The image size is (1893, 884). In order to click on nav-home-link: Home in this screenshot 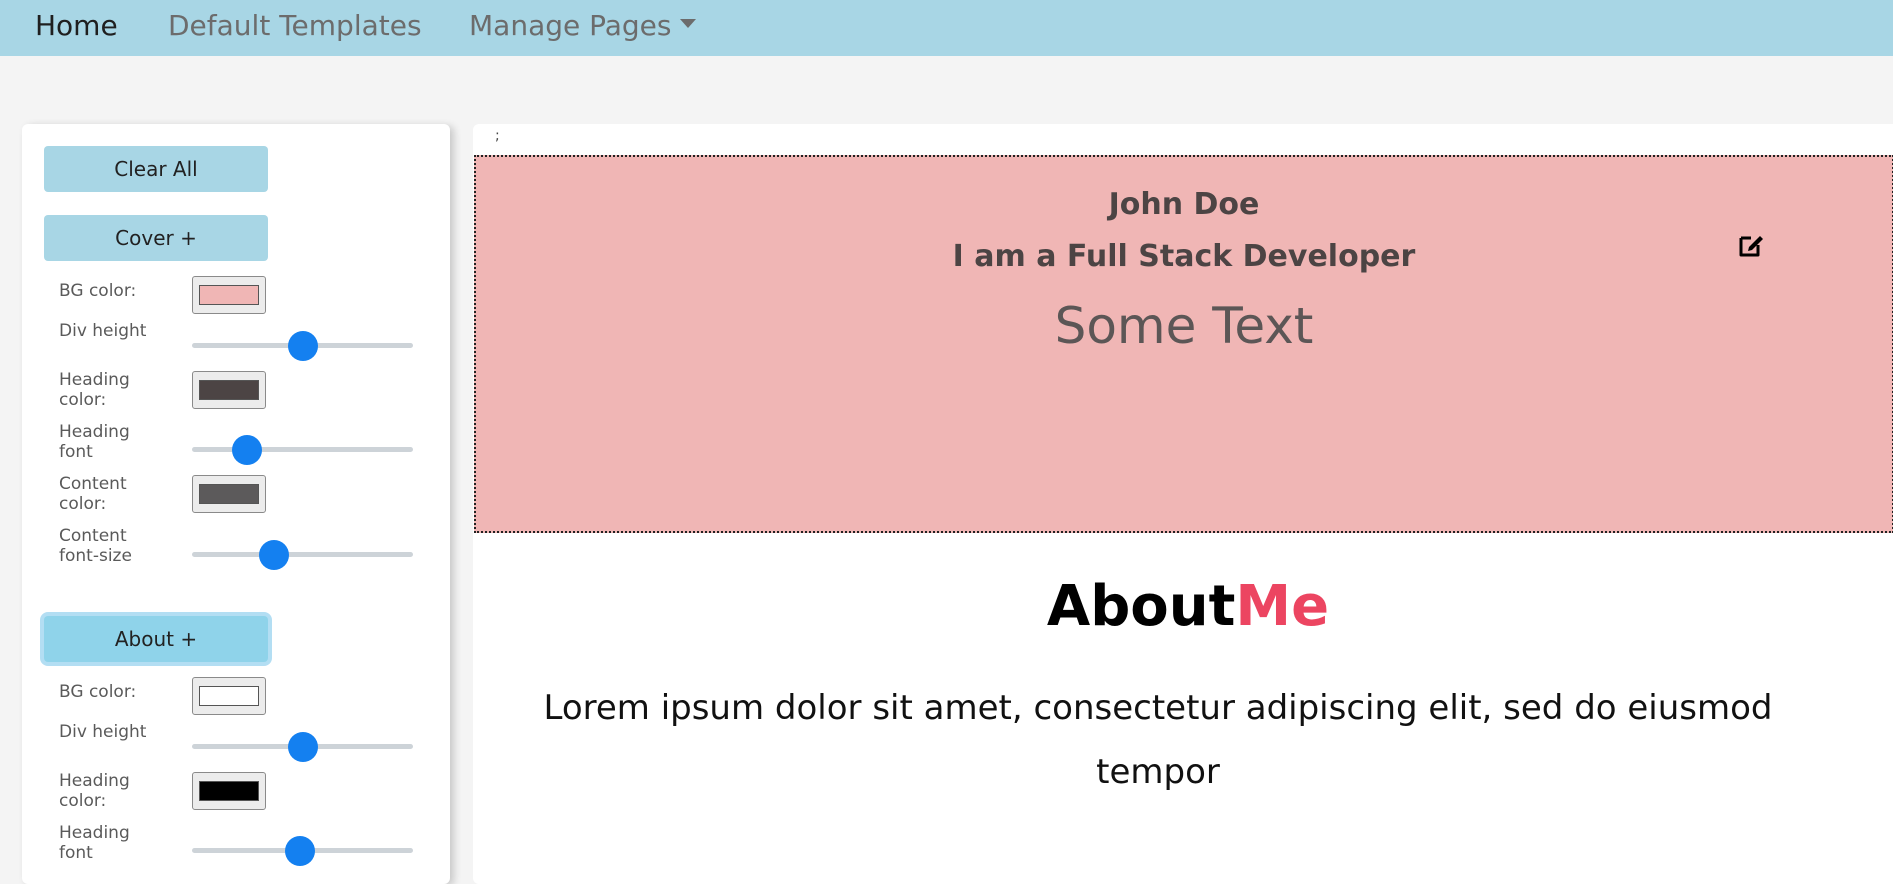, I will do `click(76, 26)`.